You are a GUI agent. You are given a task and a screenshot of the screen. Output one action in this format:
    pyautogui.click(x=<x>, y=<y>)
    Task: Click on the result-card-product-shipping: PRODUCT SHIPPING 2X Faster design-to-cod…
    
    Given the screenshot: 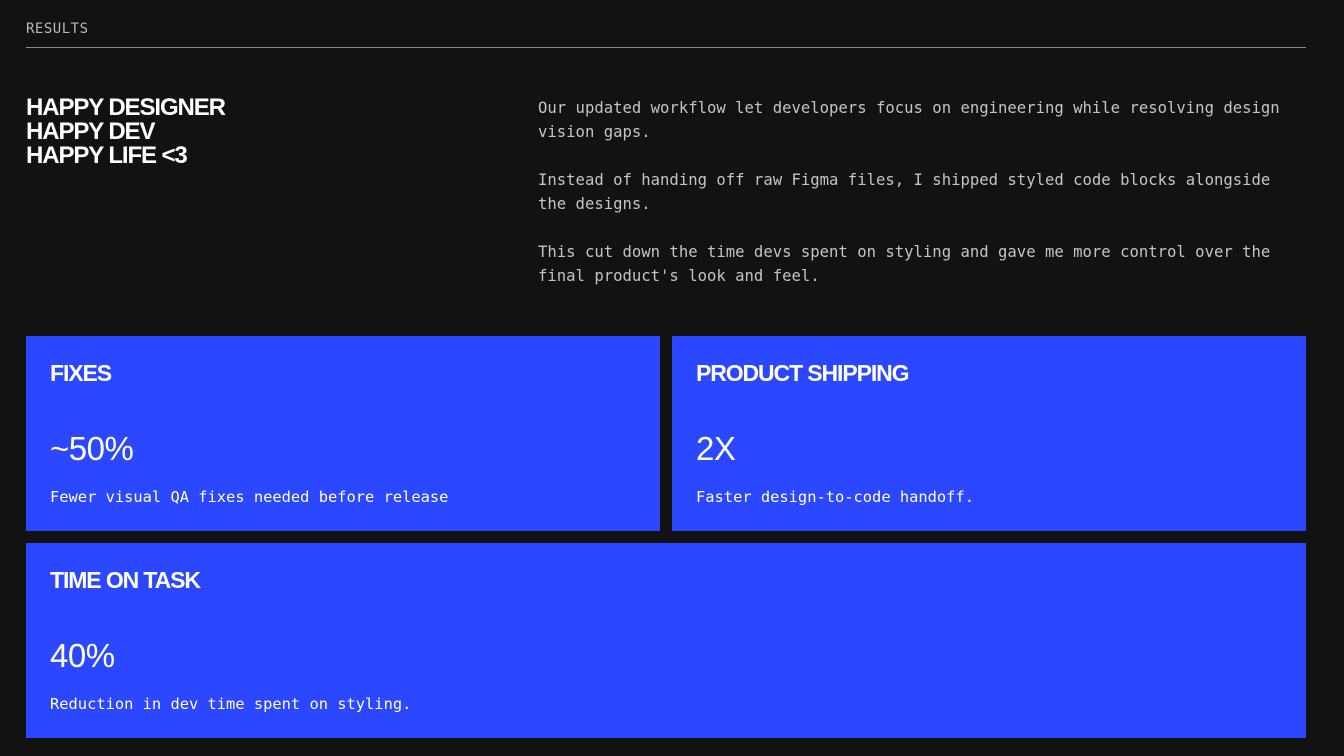 What is the action you would take?
    pyautogui.click(x=989, y=433)
    